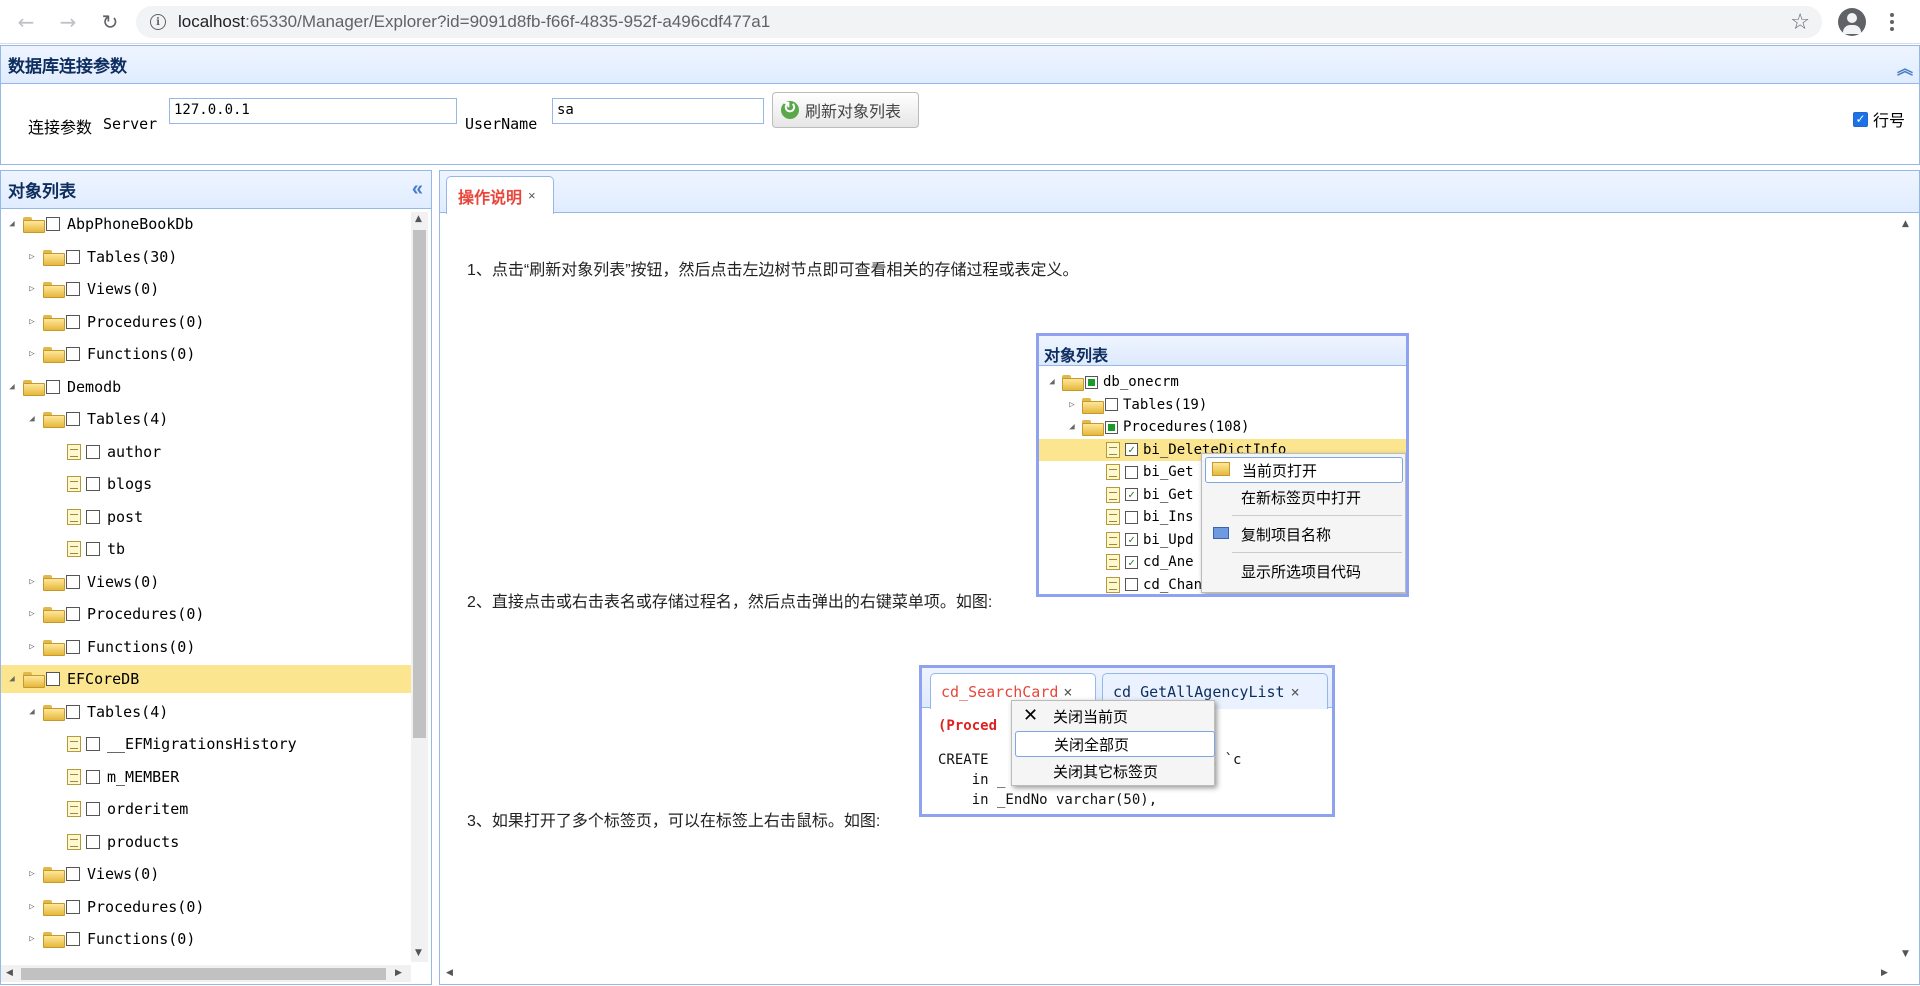 This screenshot has width=1920, height=986. Describe the element at coordinates (1906, 598) in the screenshot. I see `content-vertical-scrollbar: ▲ ▼` at that location.